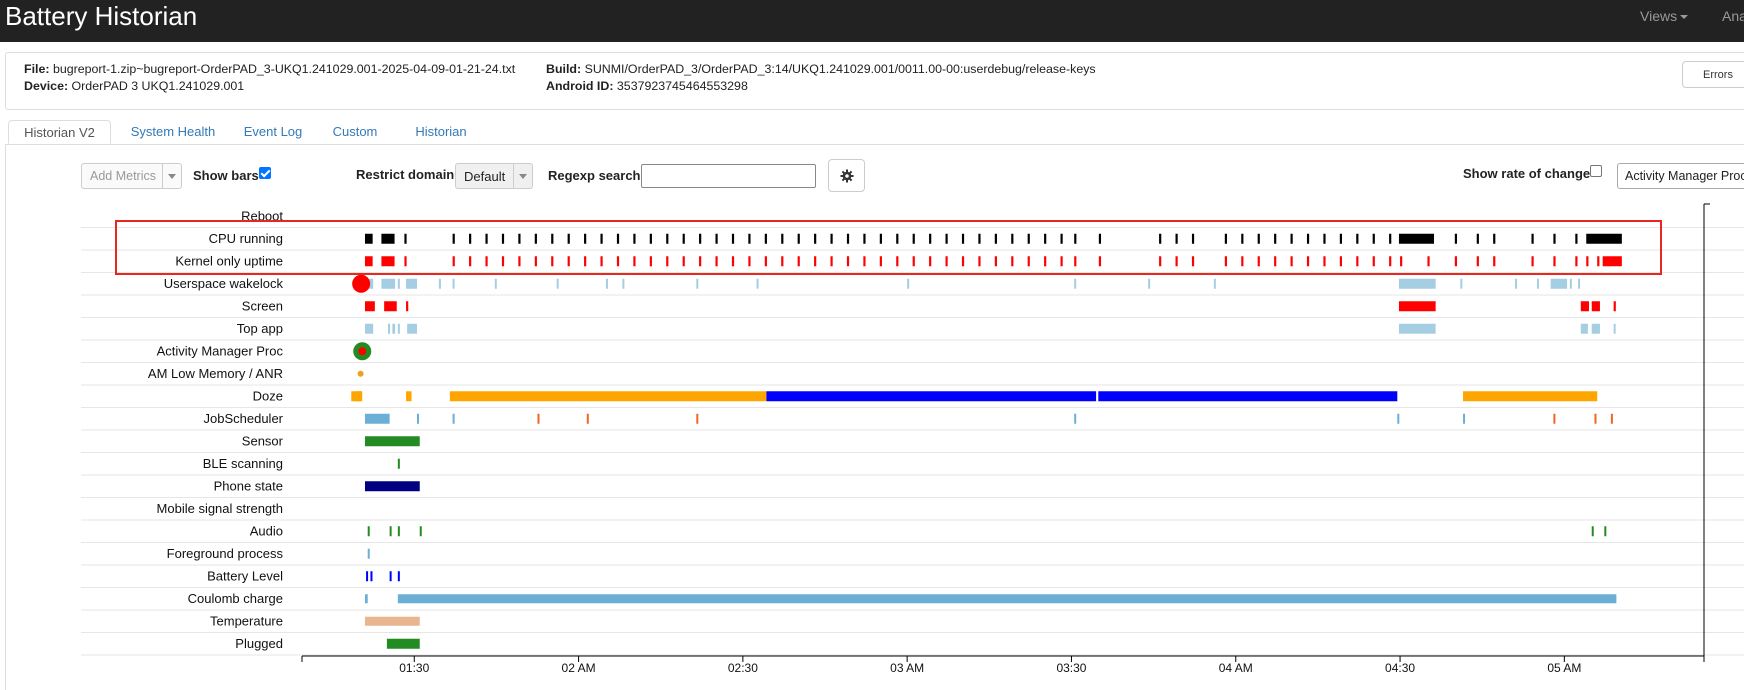 The width and height of the screenshot is (1744, 690). I want to click on temperature-segment, so click(392, 621).